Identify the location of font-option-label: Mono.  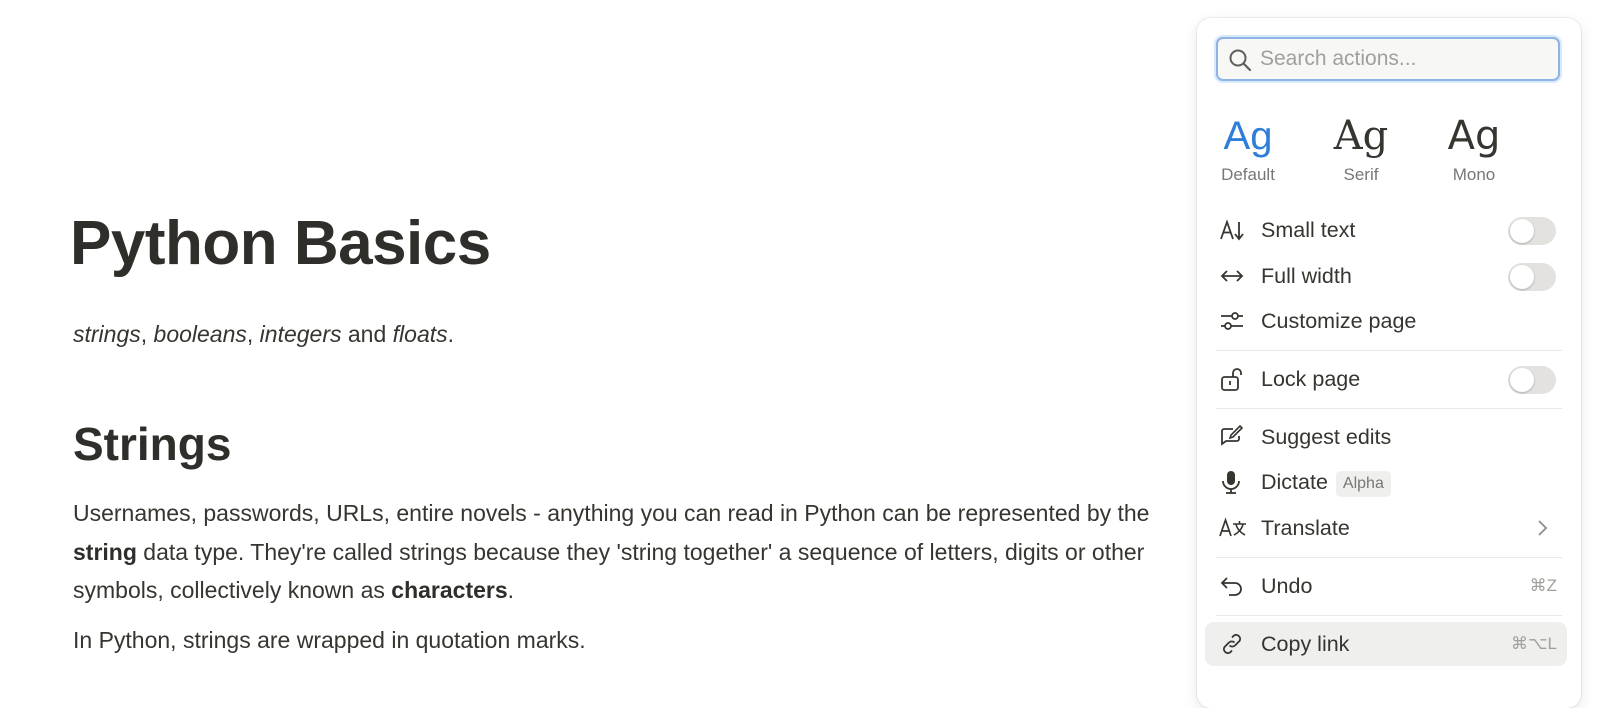
(1474, 174).